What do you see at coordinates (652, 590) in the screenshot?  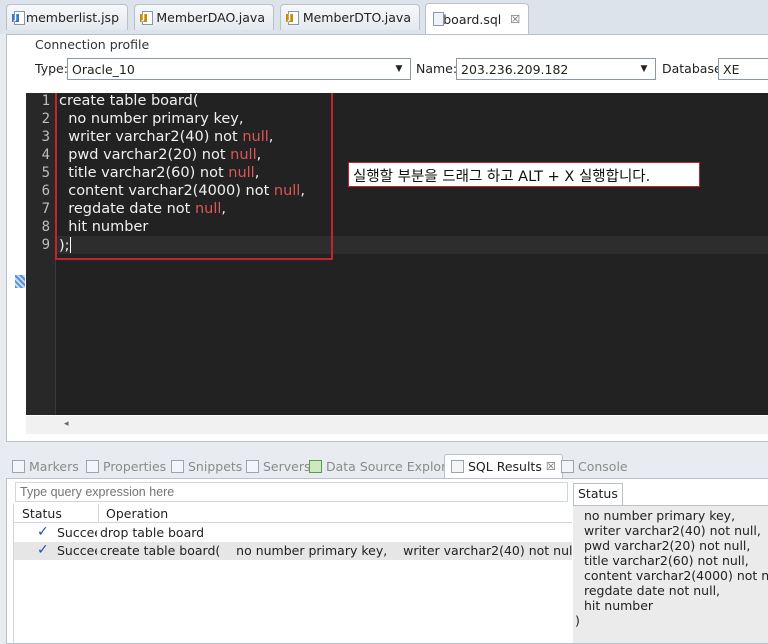 I see `status-line: regdate date not null,` at bounding box center [652, 590].